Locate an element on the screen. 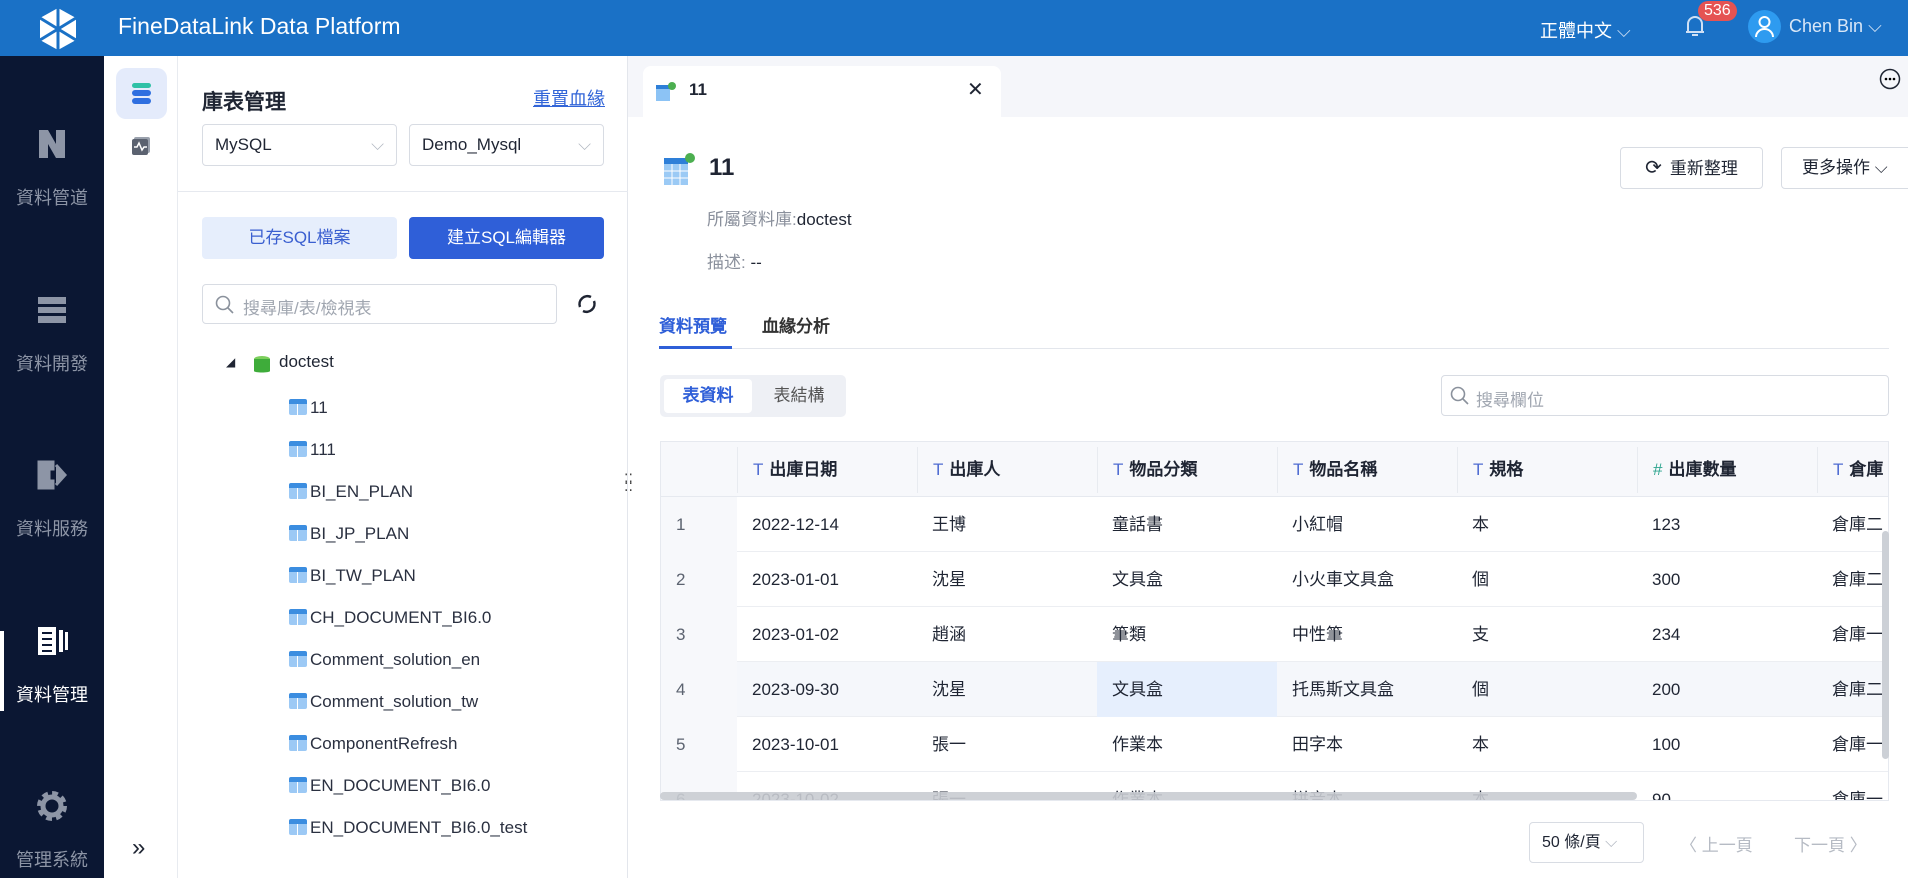  prev-page-button: 〈 上一頁 is located at coordinates (1716, 843).